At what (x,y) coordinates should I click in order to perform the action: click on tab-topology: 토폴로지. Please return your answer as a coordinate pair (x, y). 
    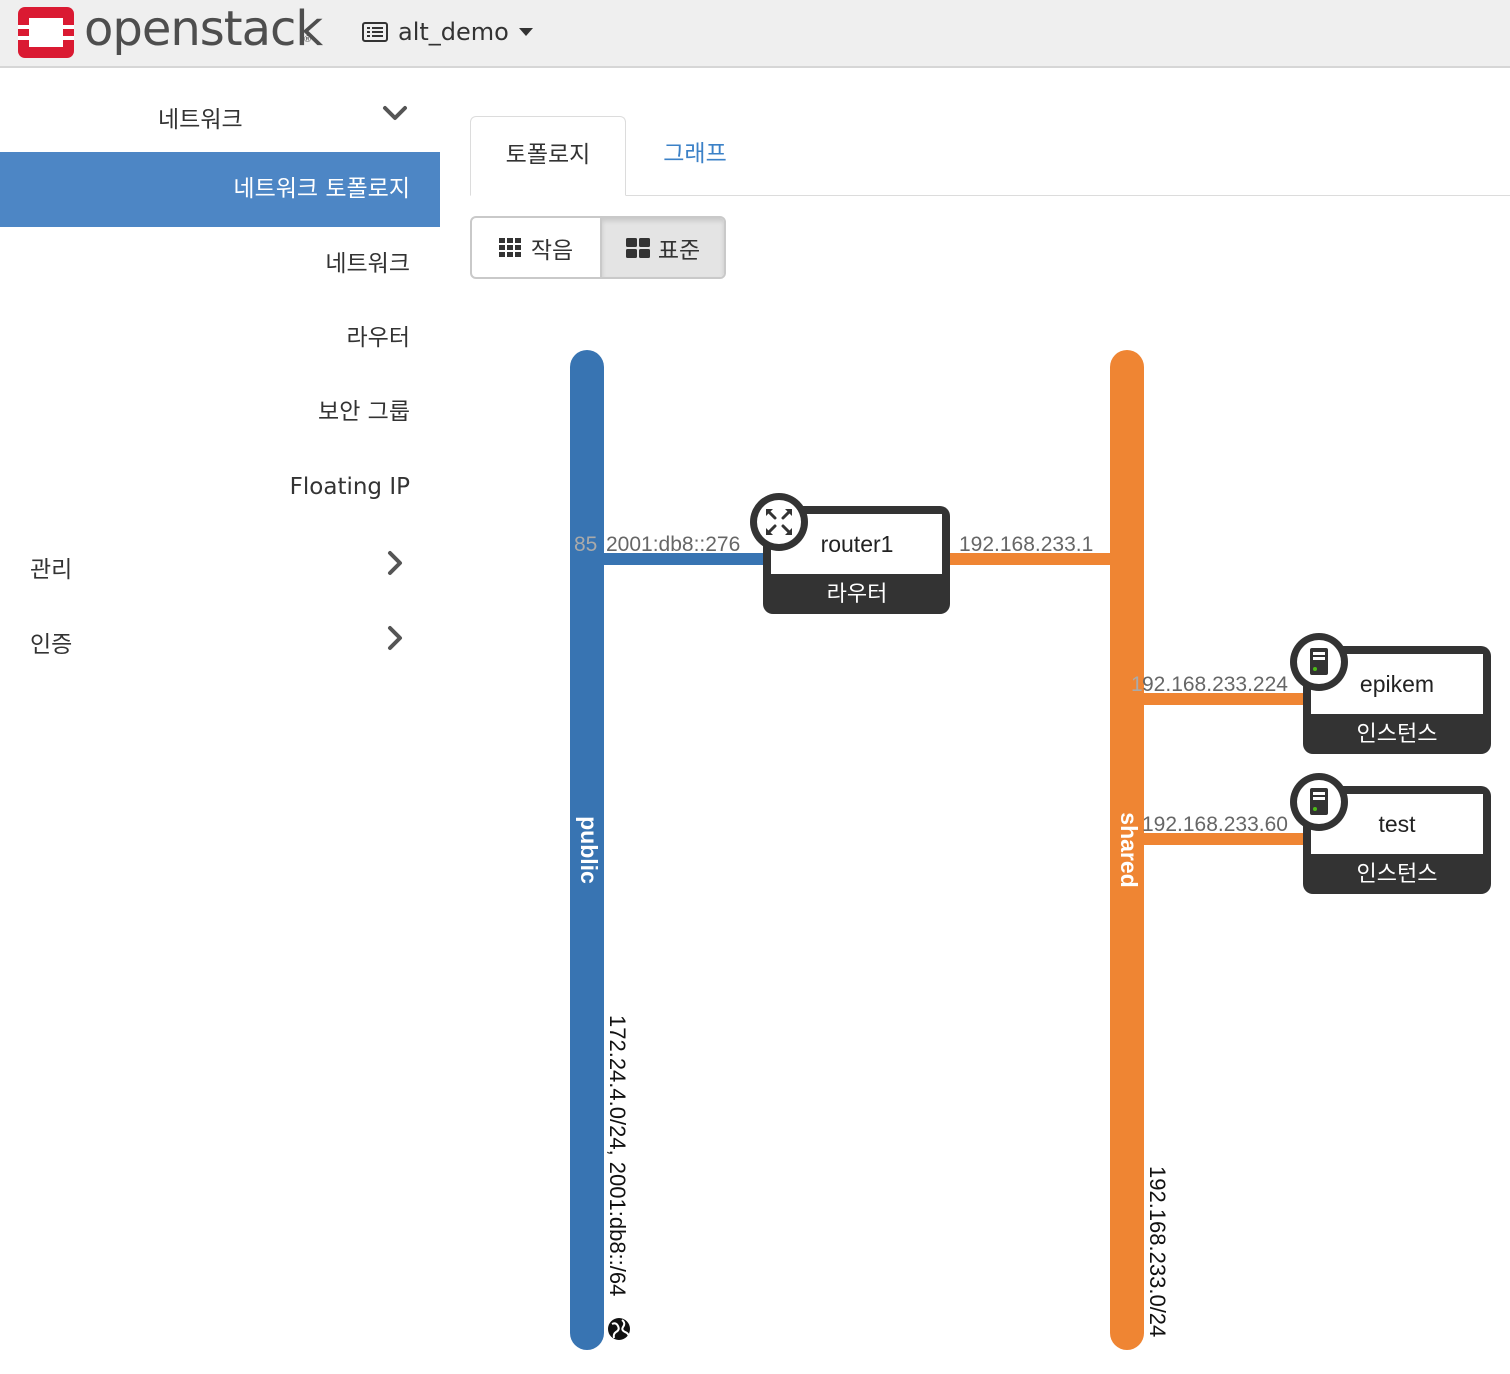
    Looking at the image, I should click on (548, 156).